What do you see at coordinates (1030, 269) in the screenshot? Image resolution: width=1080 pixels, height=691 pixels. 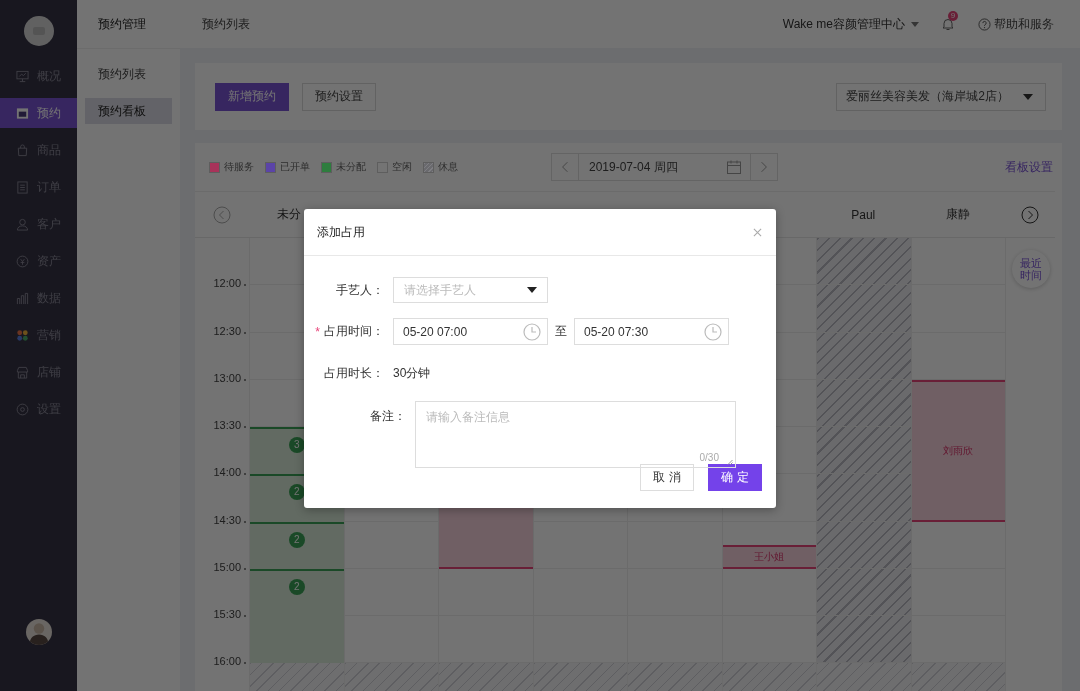 I see `recent-time-button: 最近时间` at bounding box center [1030, 269].